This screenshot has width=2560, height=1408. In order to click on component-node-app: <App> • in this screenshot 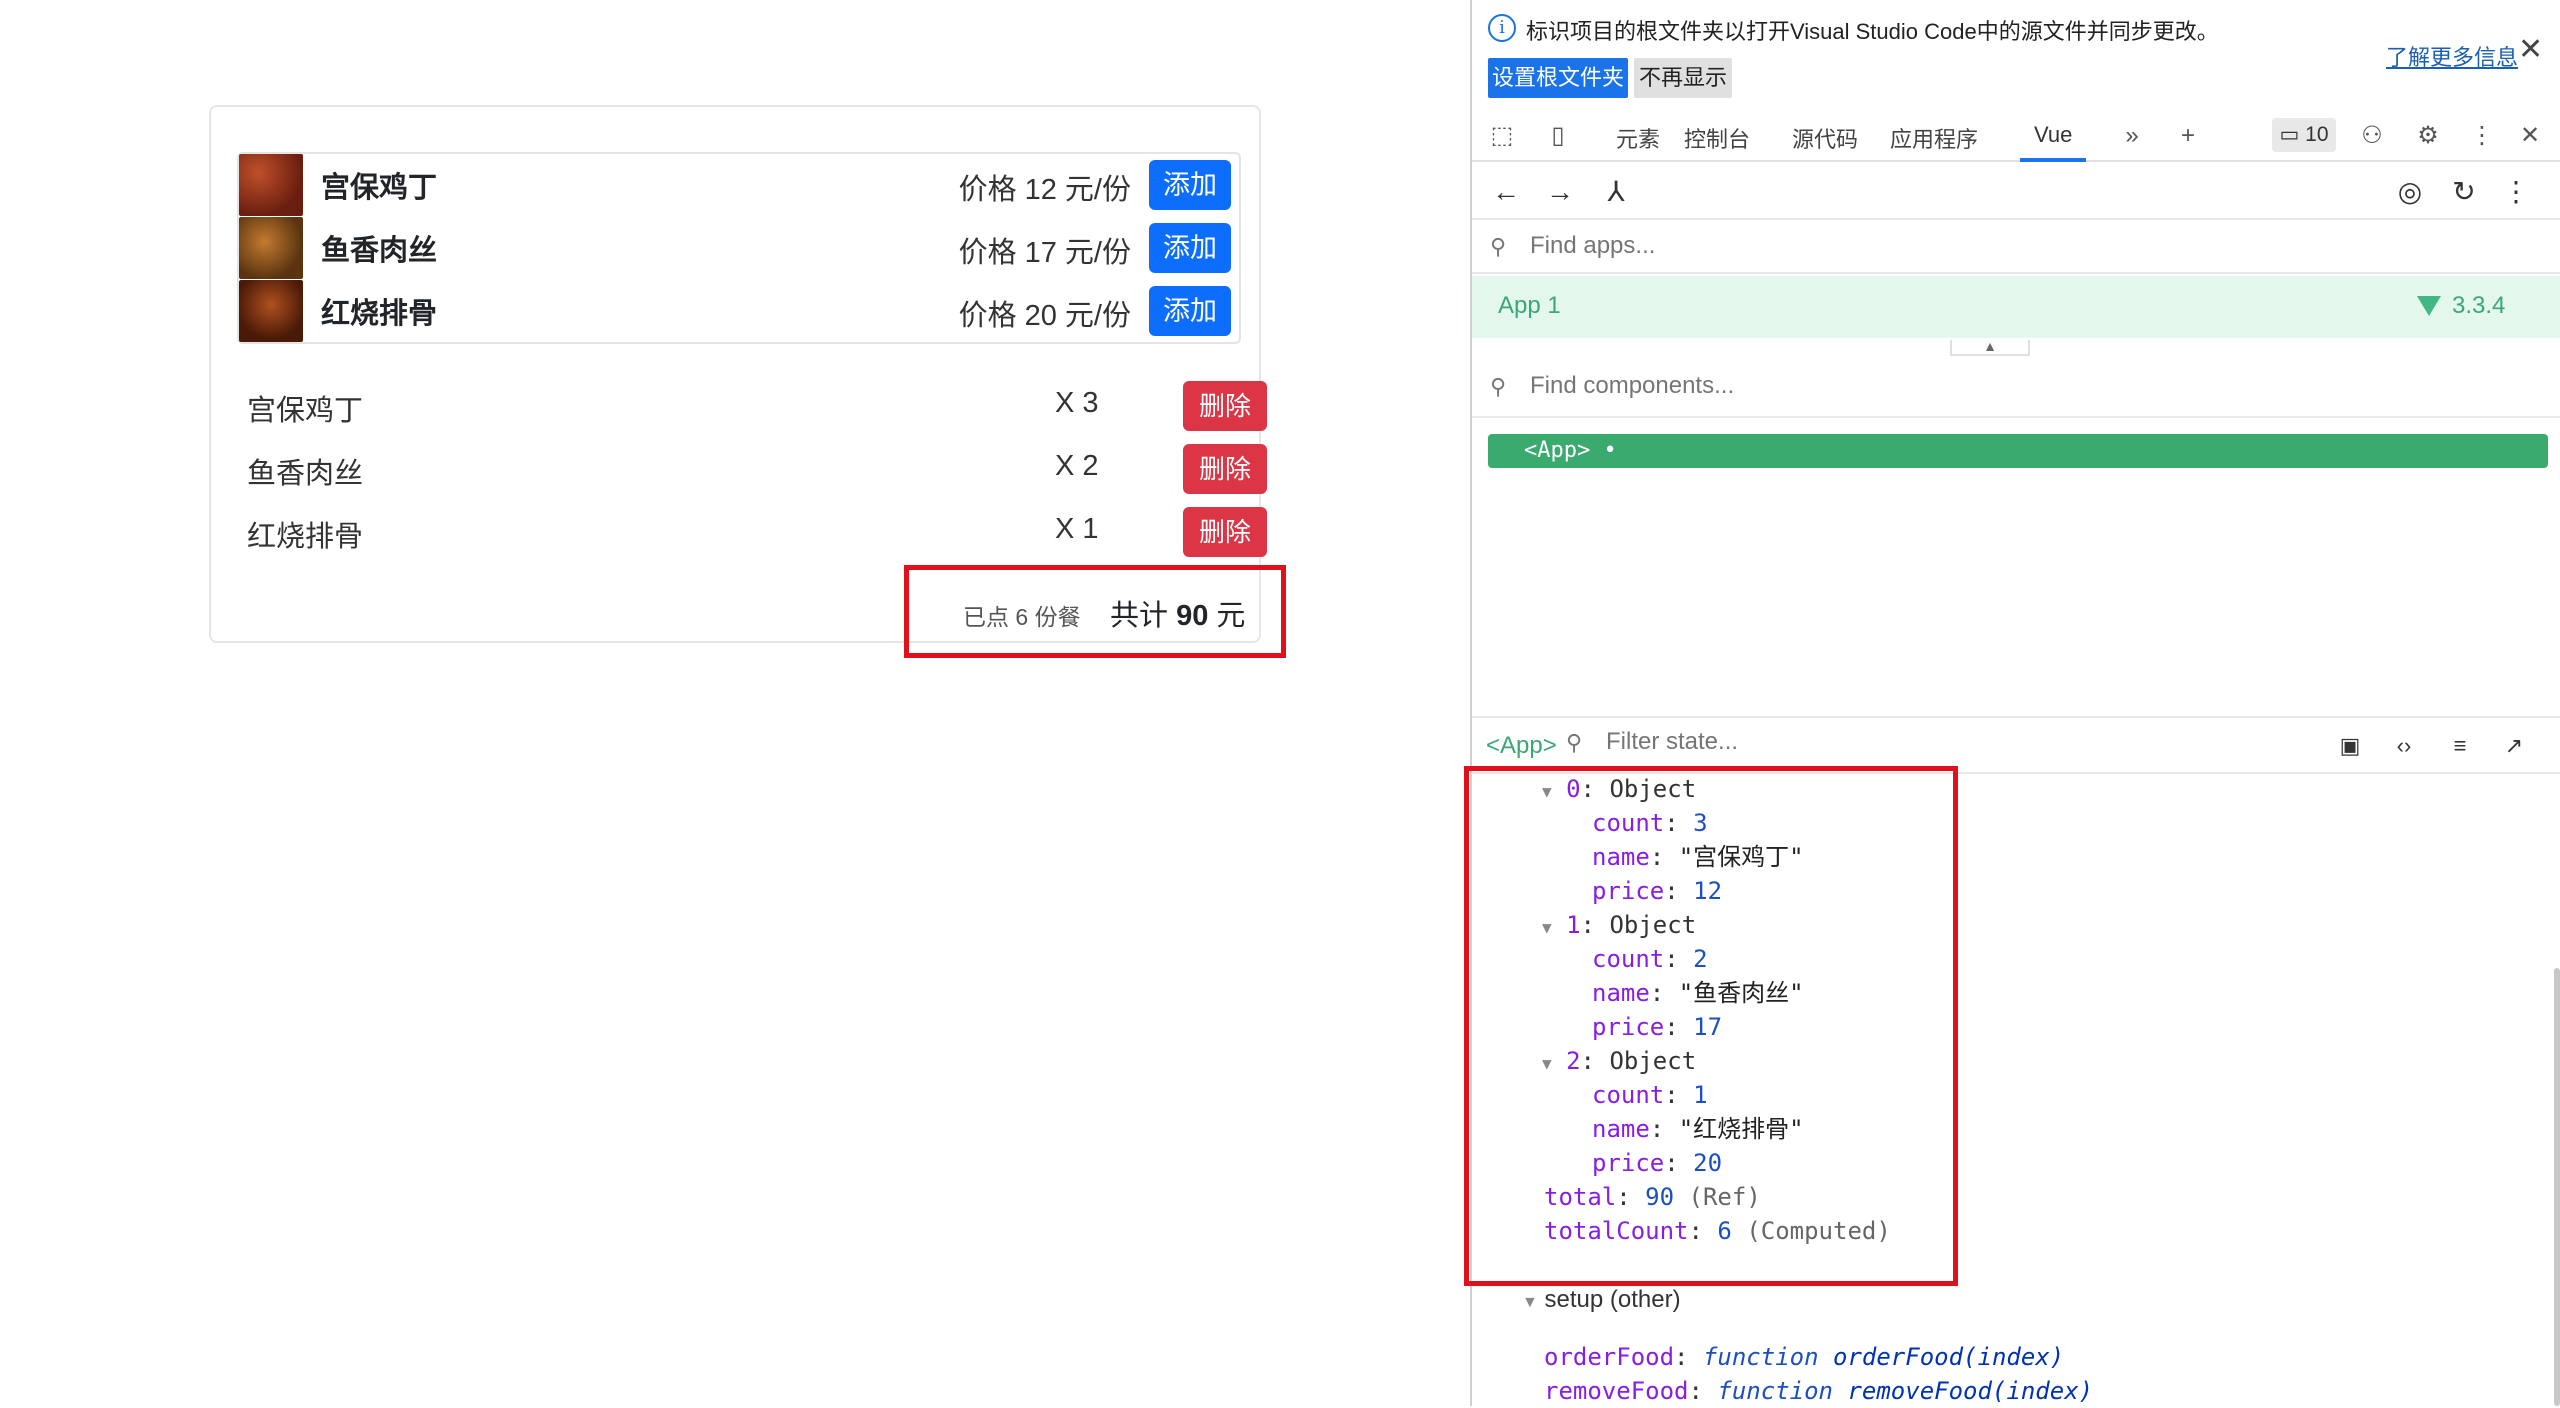, I will do `click(2018, 451)`.